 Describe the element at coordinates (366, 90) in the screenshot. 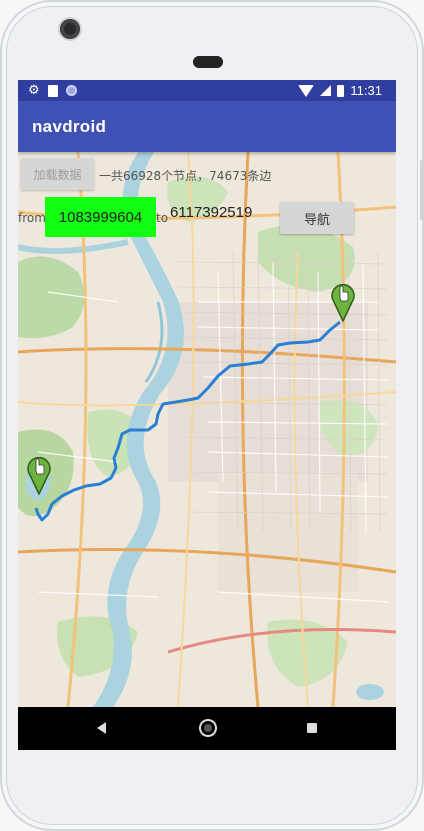

I see `status-time: 11:31` at that location.